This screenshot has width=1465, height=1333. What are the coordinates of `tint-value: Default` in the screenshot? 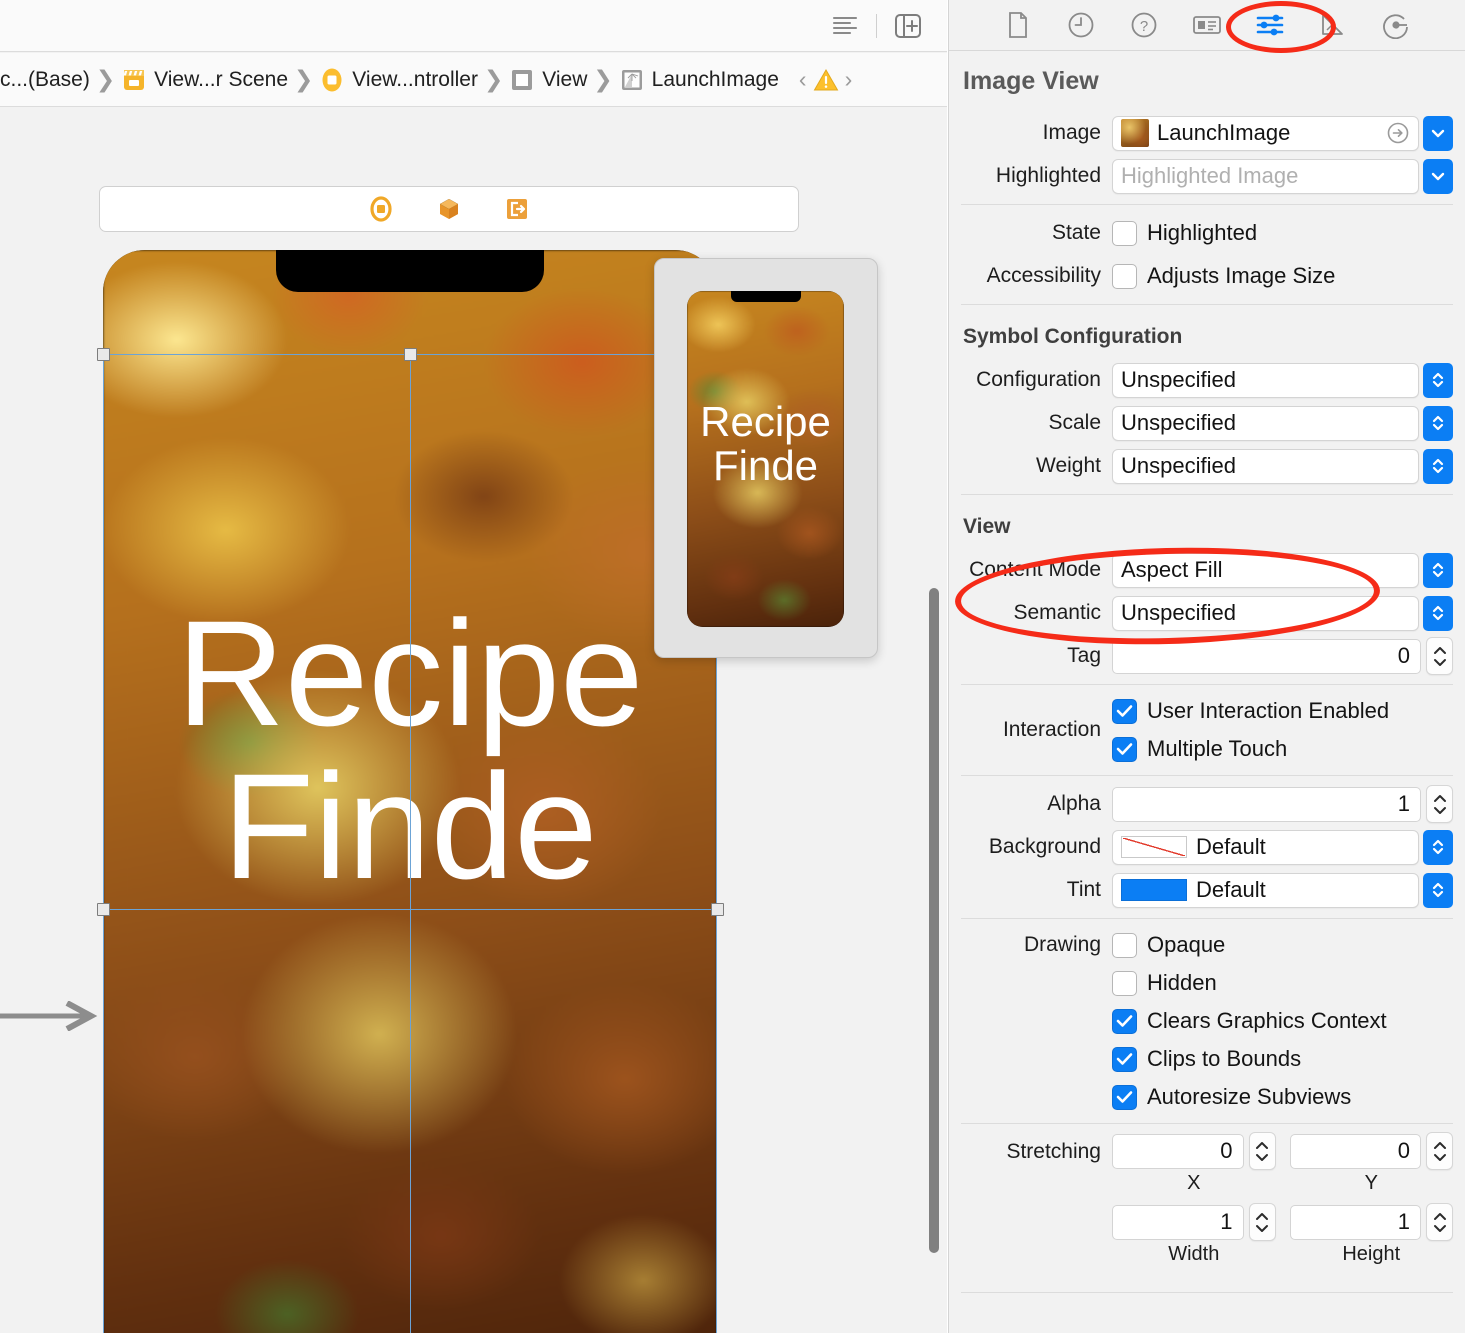 It's located at (1231, 889).